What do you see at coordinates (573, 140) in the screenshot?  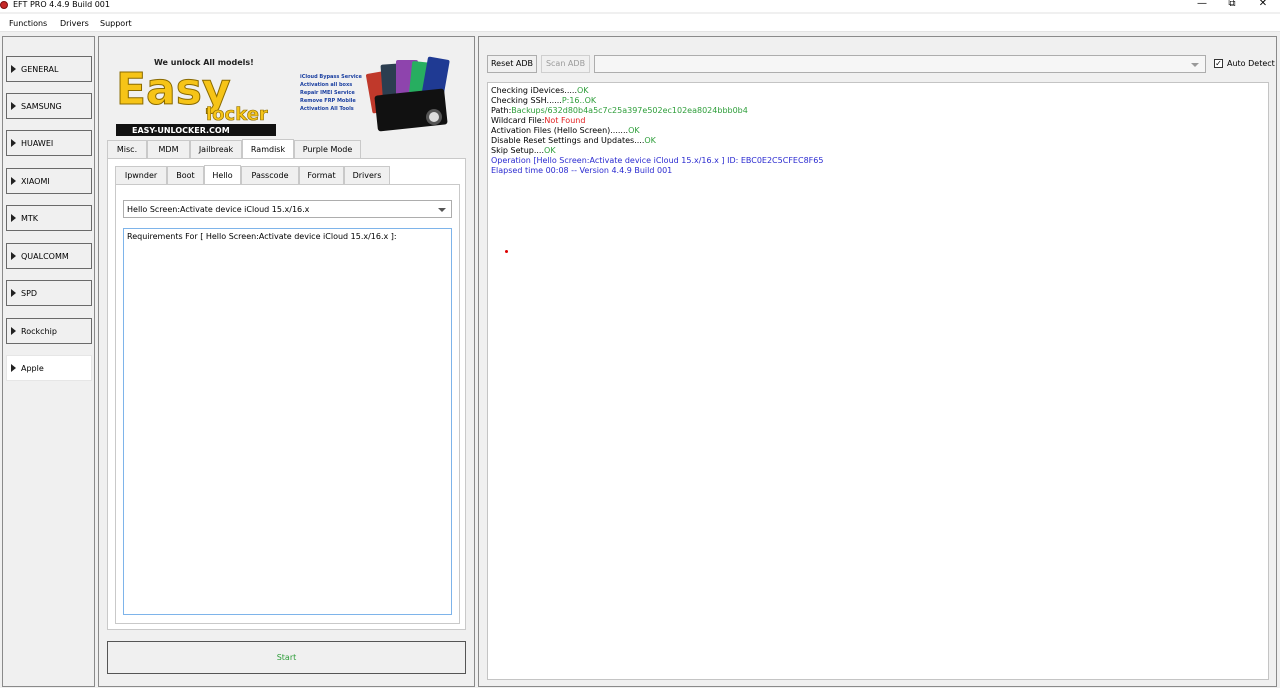 I see `log-line: Disable Reset Settings and Updates....OK` at bounding box center [573, 140].